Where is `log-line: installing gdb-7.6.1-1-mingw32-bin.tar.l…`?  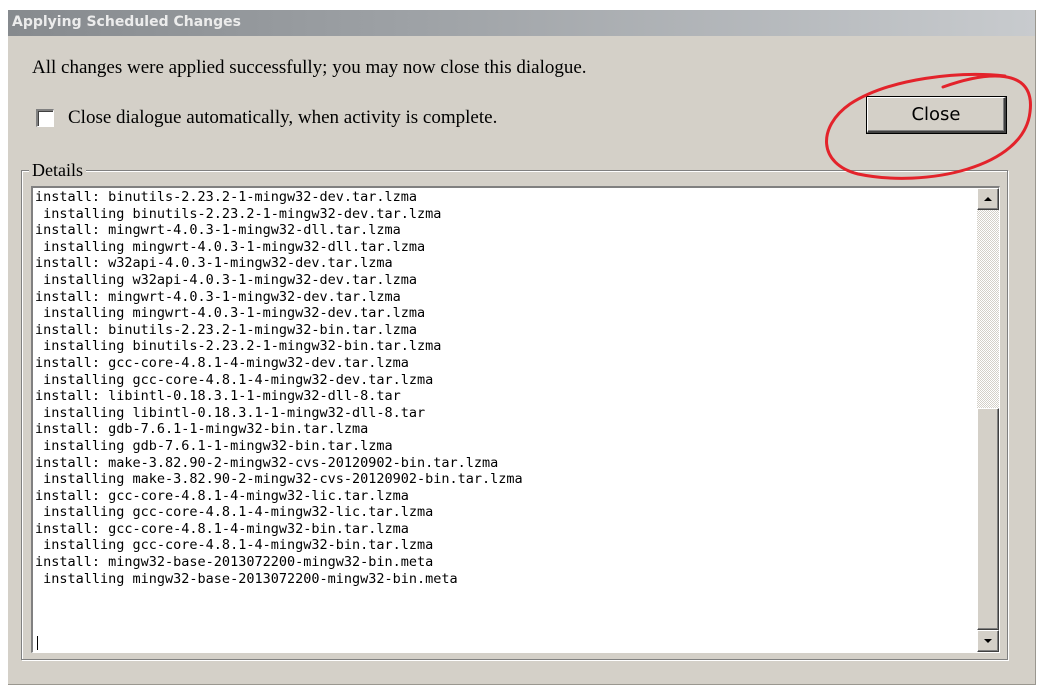
log-line: installing gdb-7.6.1-1-mingw32-bin.tar.l… is located at coordinates (214, 445).